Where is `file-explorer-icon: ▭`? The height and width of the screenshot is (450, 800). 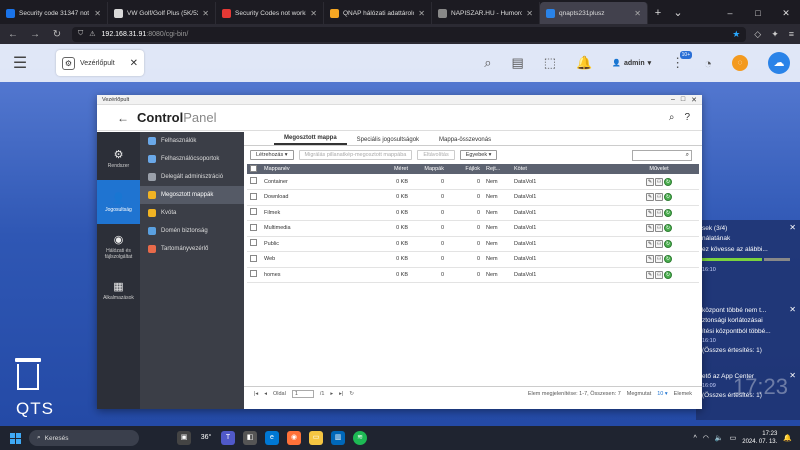 file-explorer-icon: ▭ is located at coordinates (316, 438).